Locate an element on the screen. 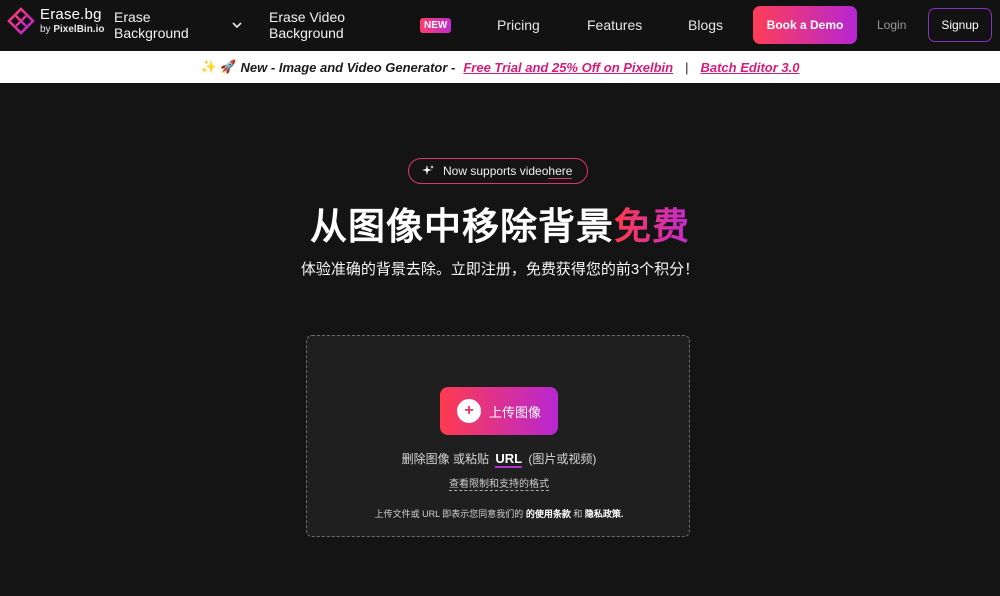 Image resolution: width=1000 pixels, height=596 pixels. logo-title: Erase.bg is located at coordinates (71, 14).